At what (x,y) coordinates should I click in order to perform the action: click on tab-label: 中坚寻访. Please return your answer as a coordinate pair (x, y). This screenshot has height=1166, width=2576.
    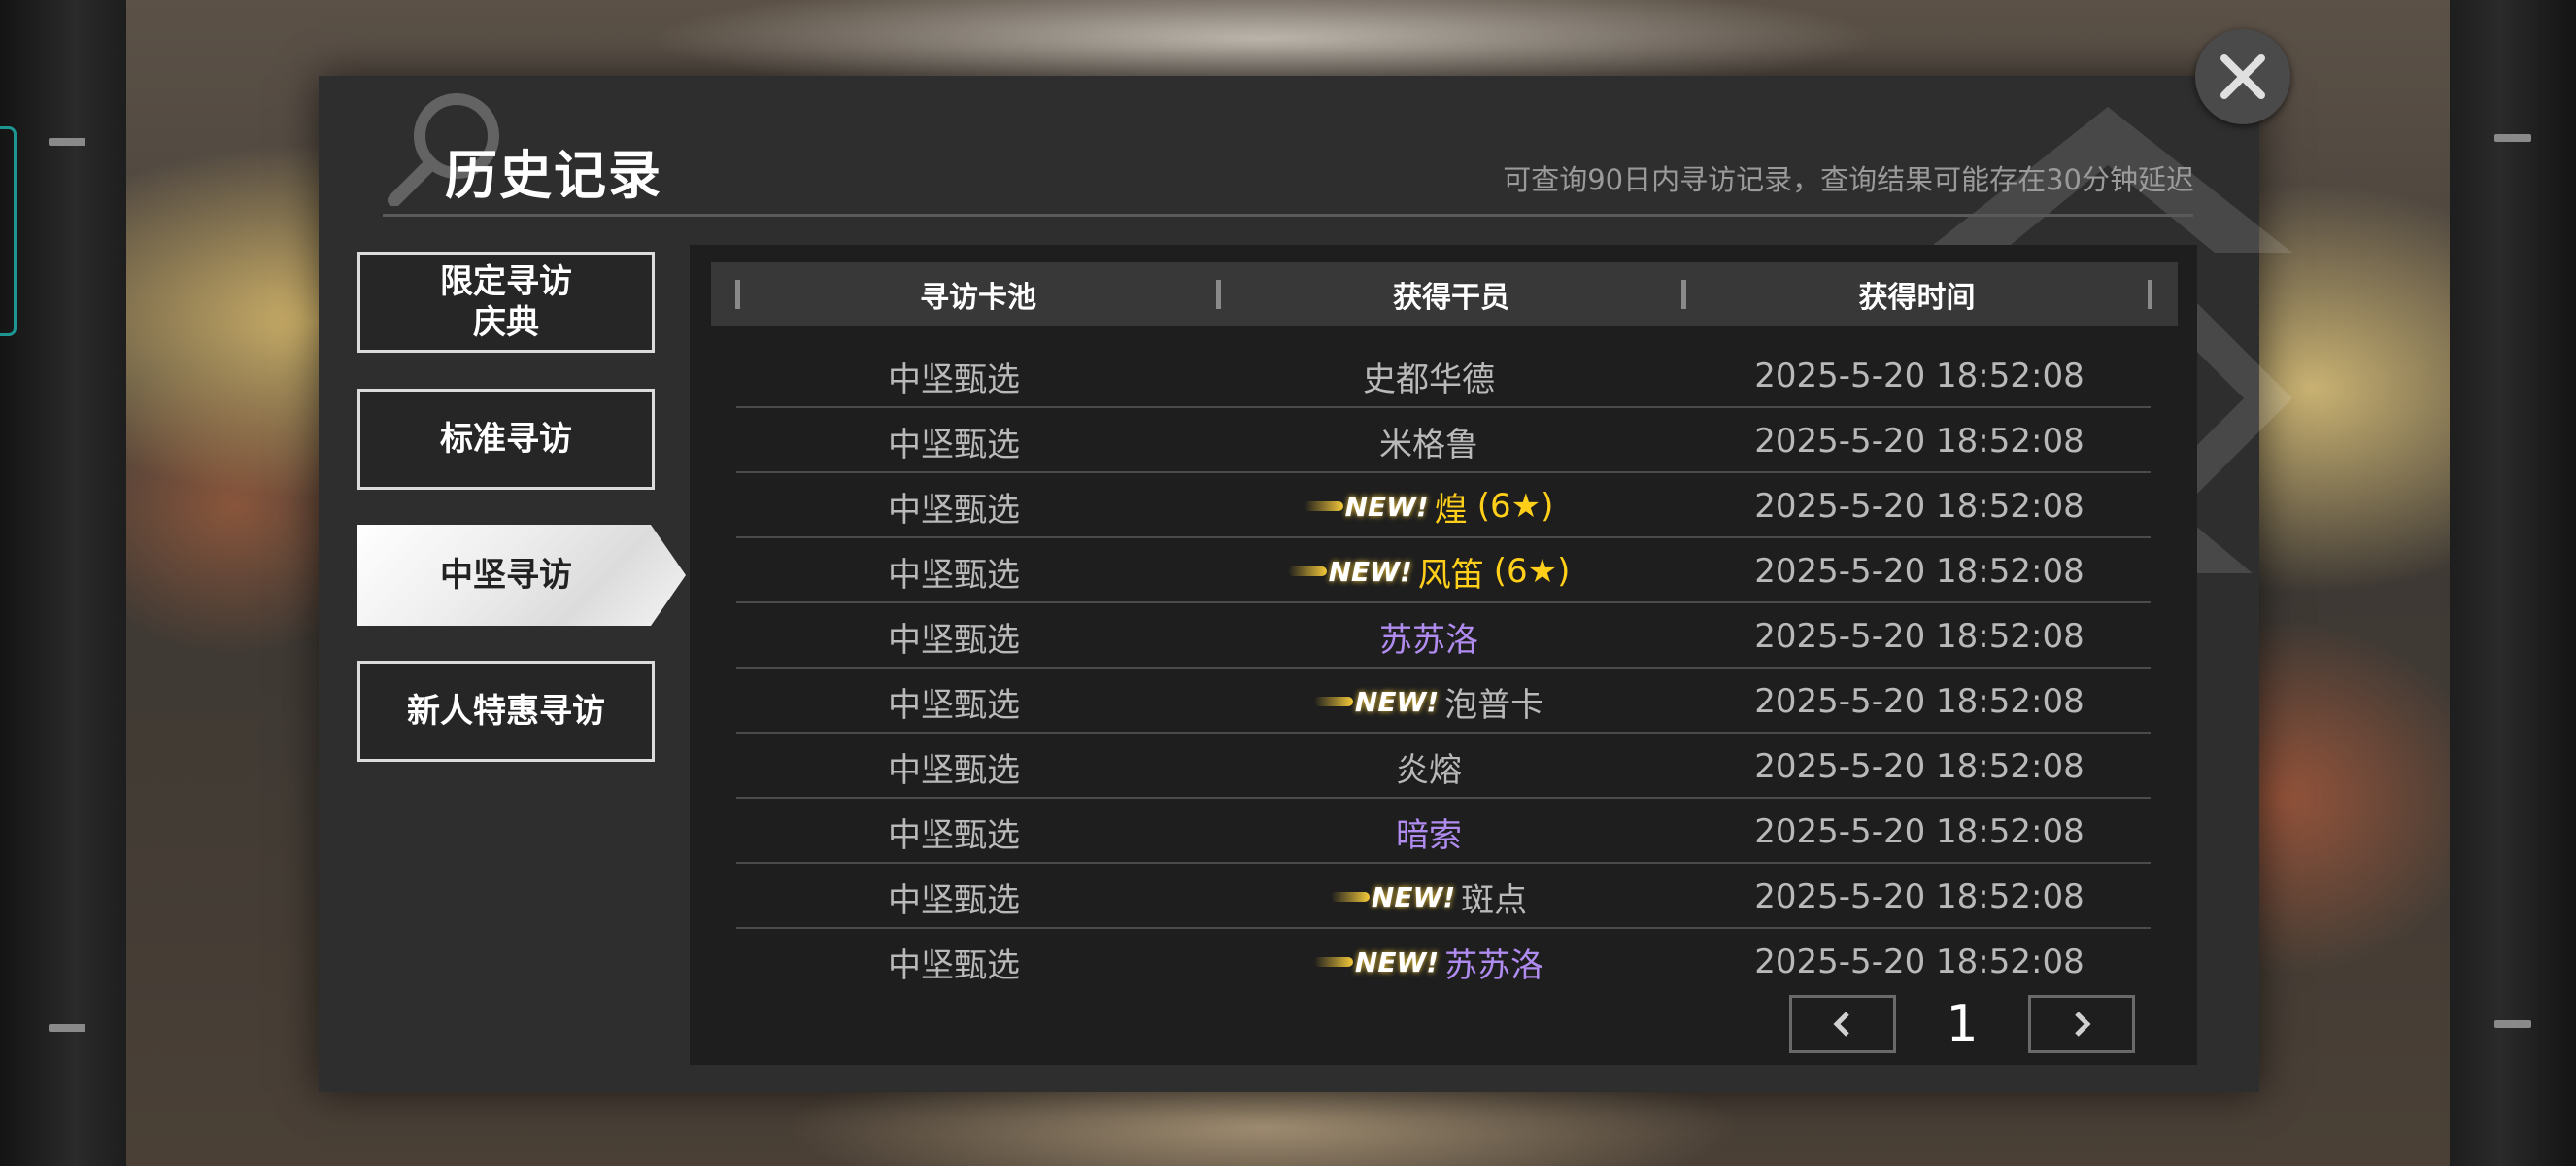
    Looking at the image, I should click on (506, 575).